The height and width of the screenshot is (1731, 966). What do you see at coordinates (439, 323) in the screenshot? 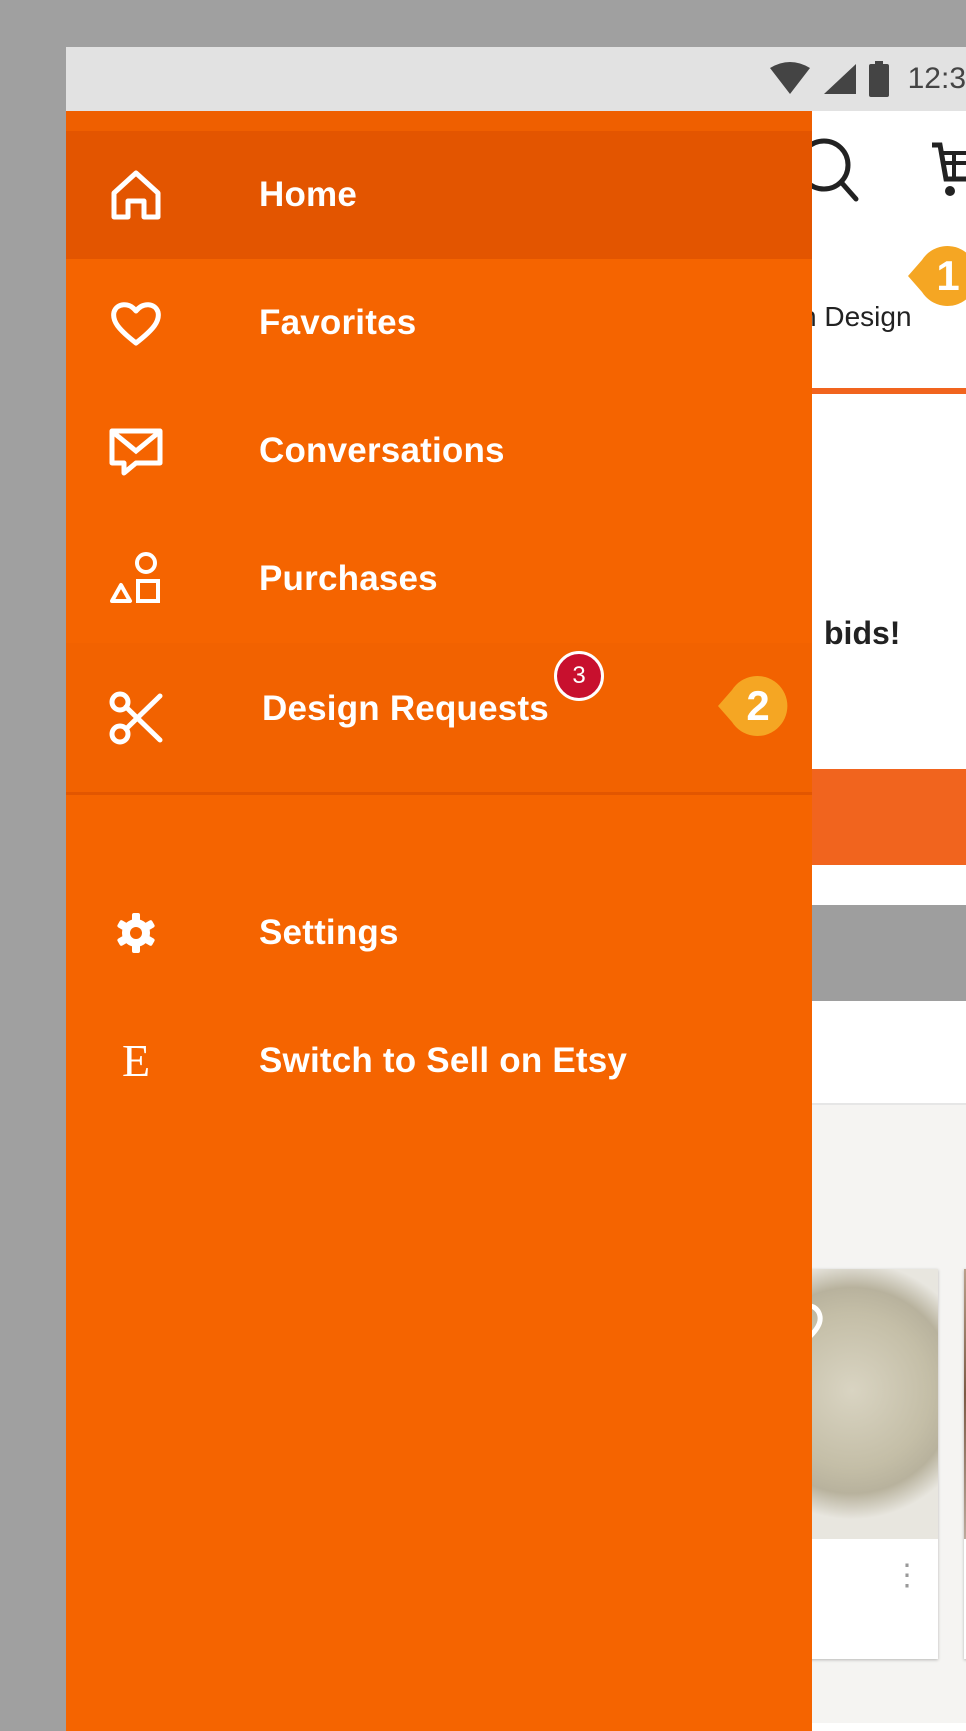
I see `drawer-item-favorites: Favorites` at bounding box center [439, 323].